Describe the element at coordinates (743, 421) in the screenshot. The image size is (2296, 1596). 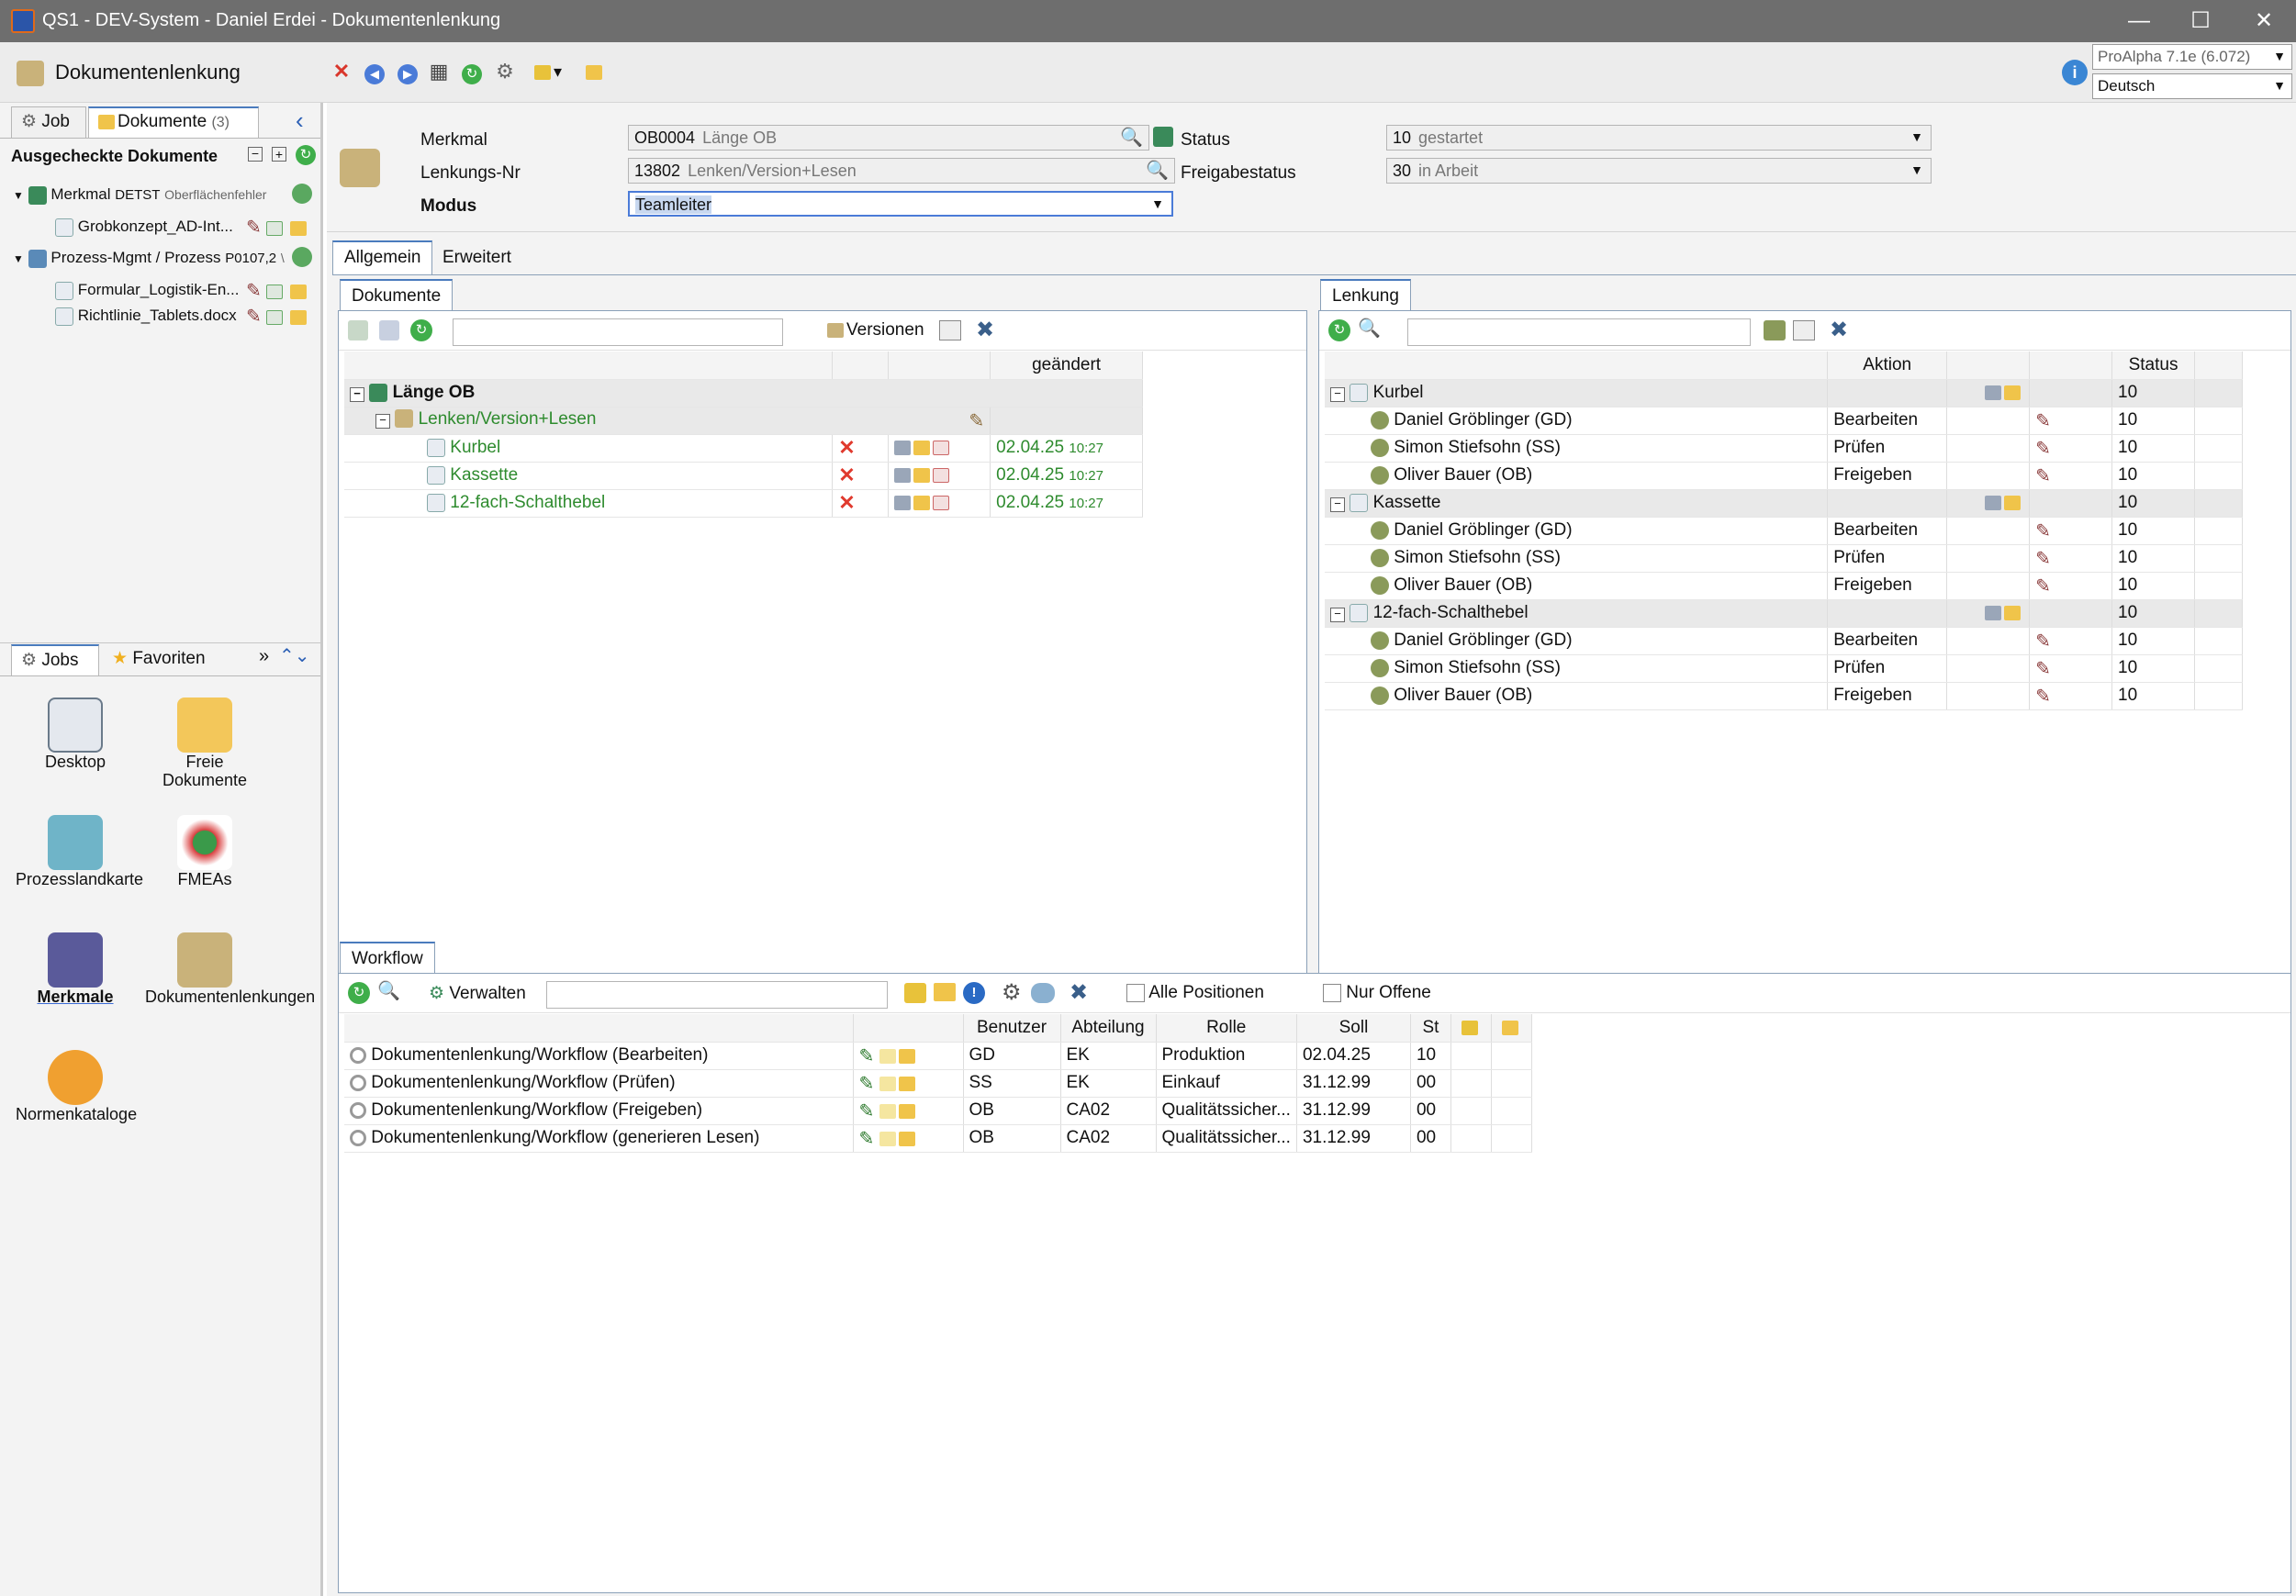
I see `lenkung-row: − Lenken/Version+Lesen ✎` at that location.